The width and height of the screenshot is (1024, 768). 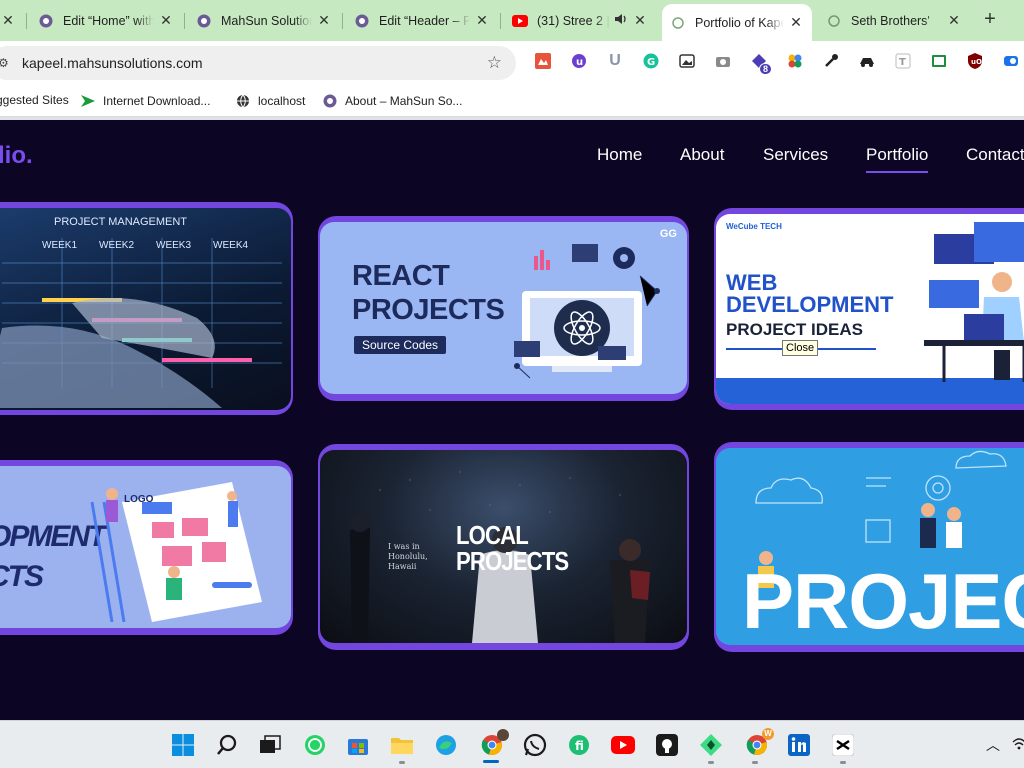 I want to click on wifi-icon, so click(x=1018, y=745).